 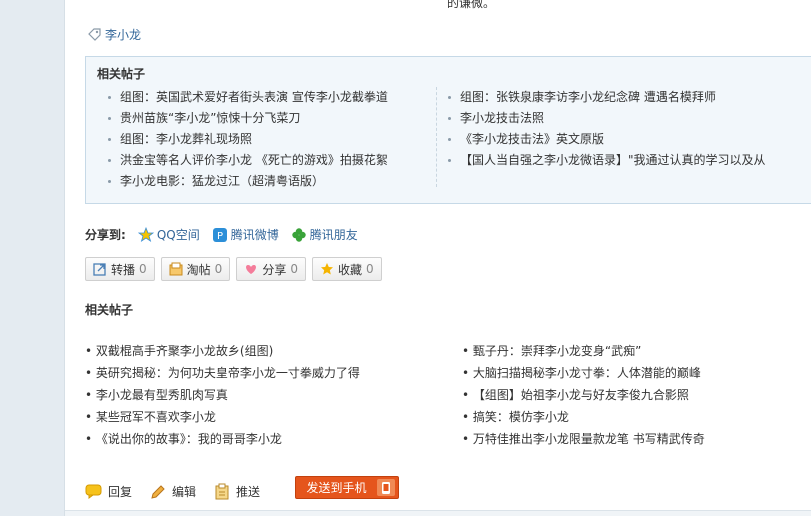 I want to click on share-tencent-friends: 腾讯朋友, so click(x=324, y=234).